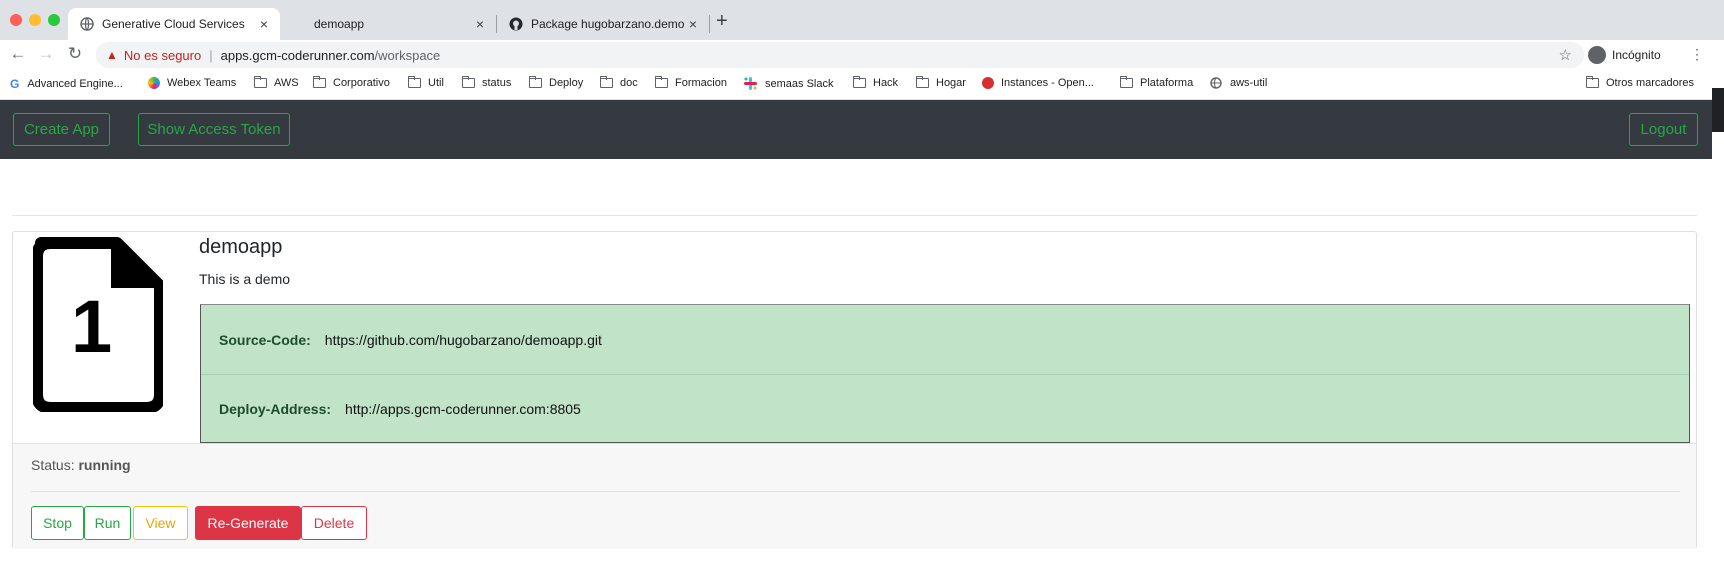  Describe the element at coordinates (886, 83) in the screenshot. I see `bookmark-label: Hack` at that location.